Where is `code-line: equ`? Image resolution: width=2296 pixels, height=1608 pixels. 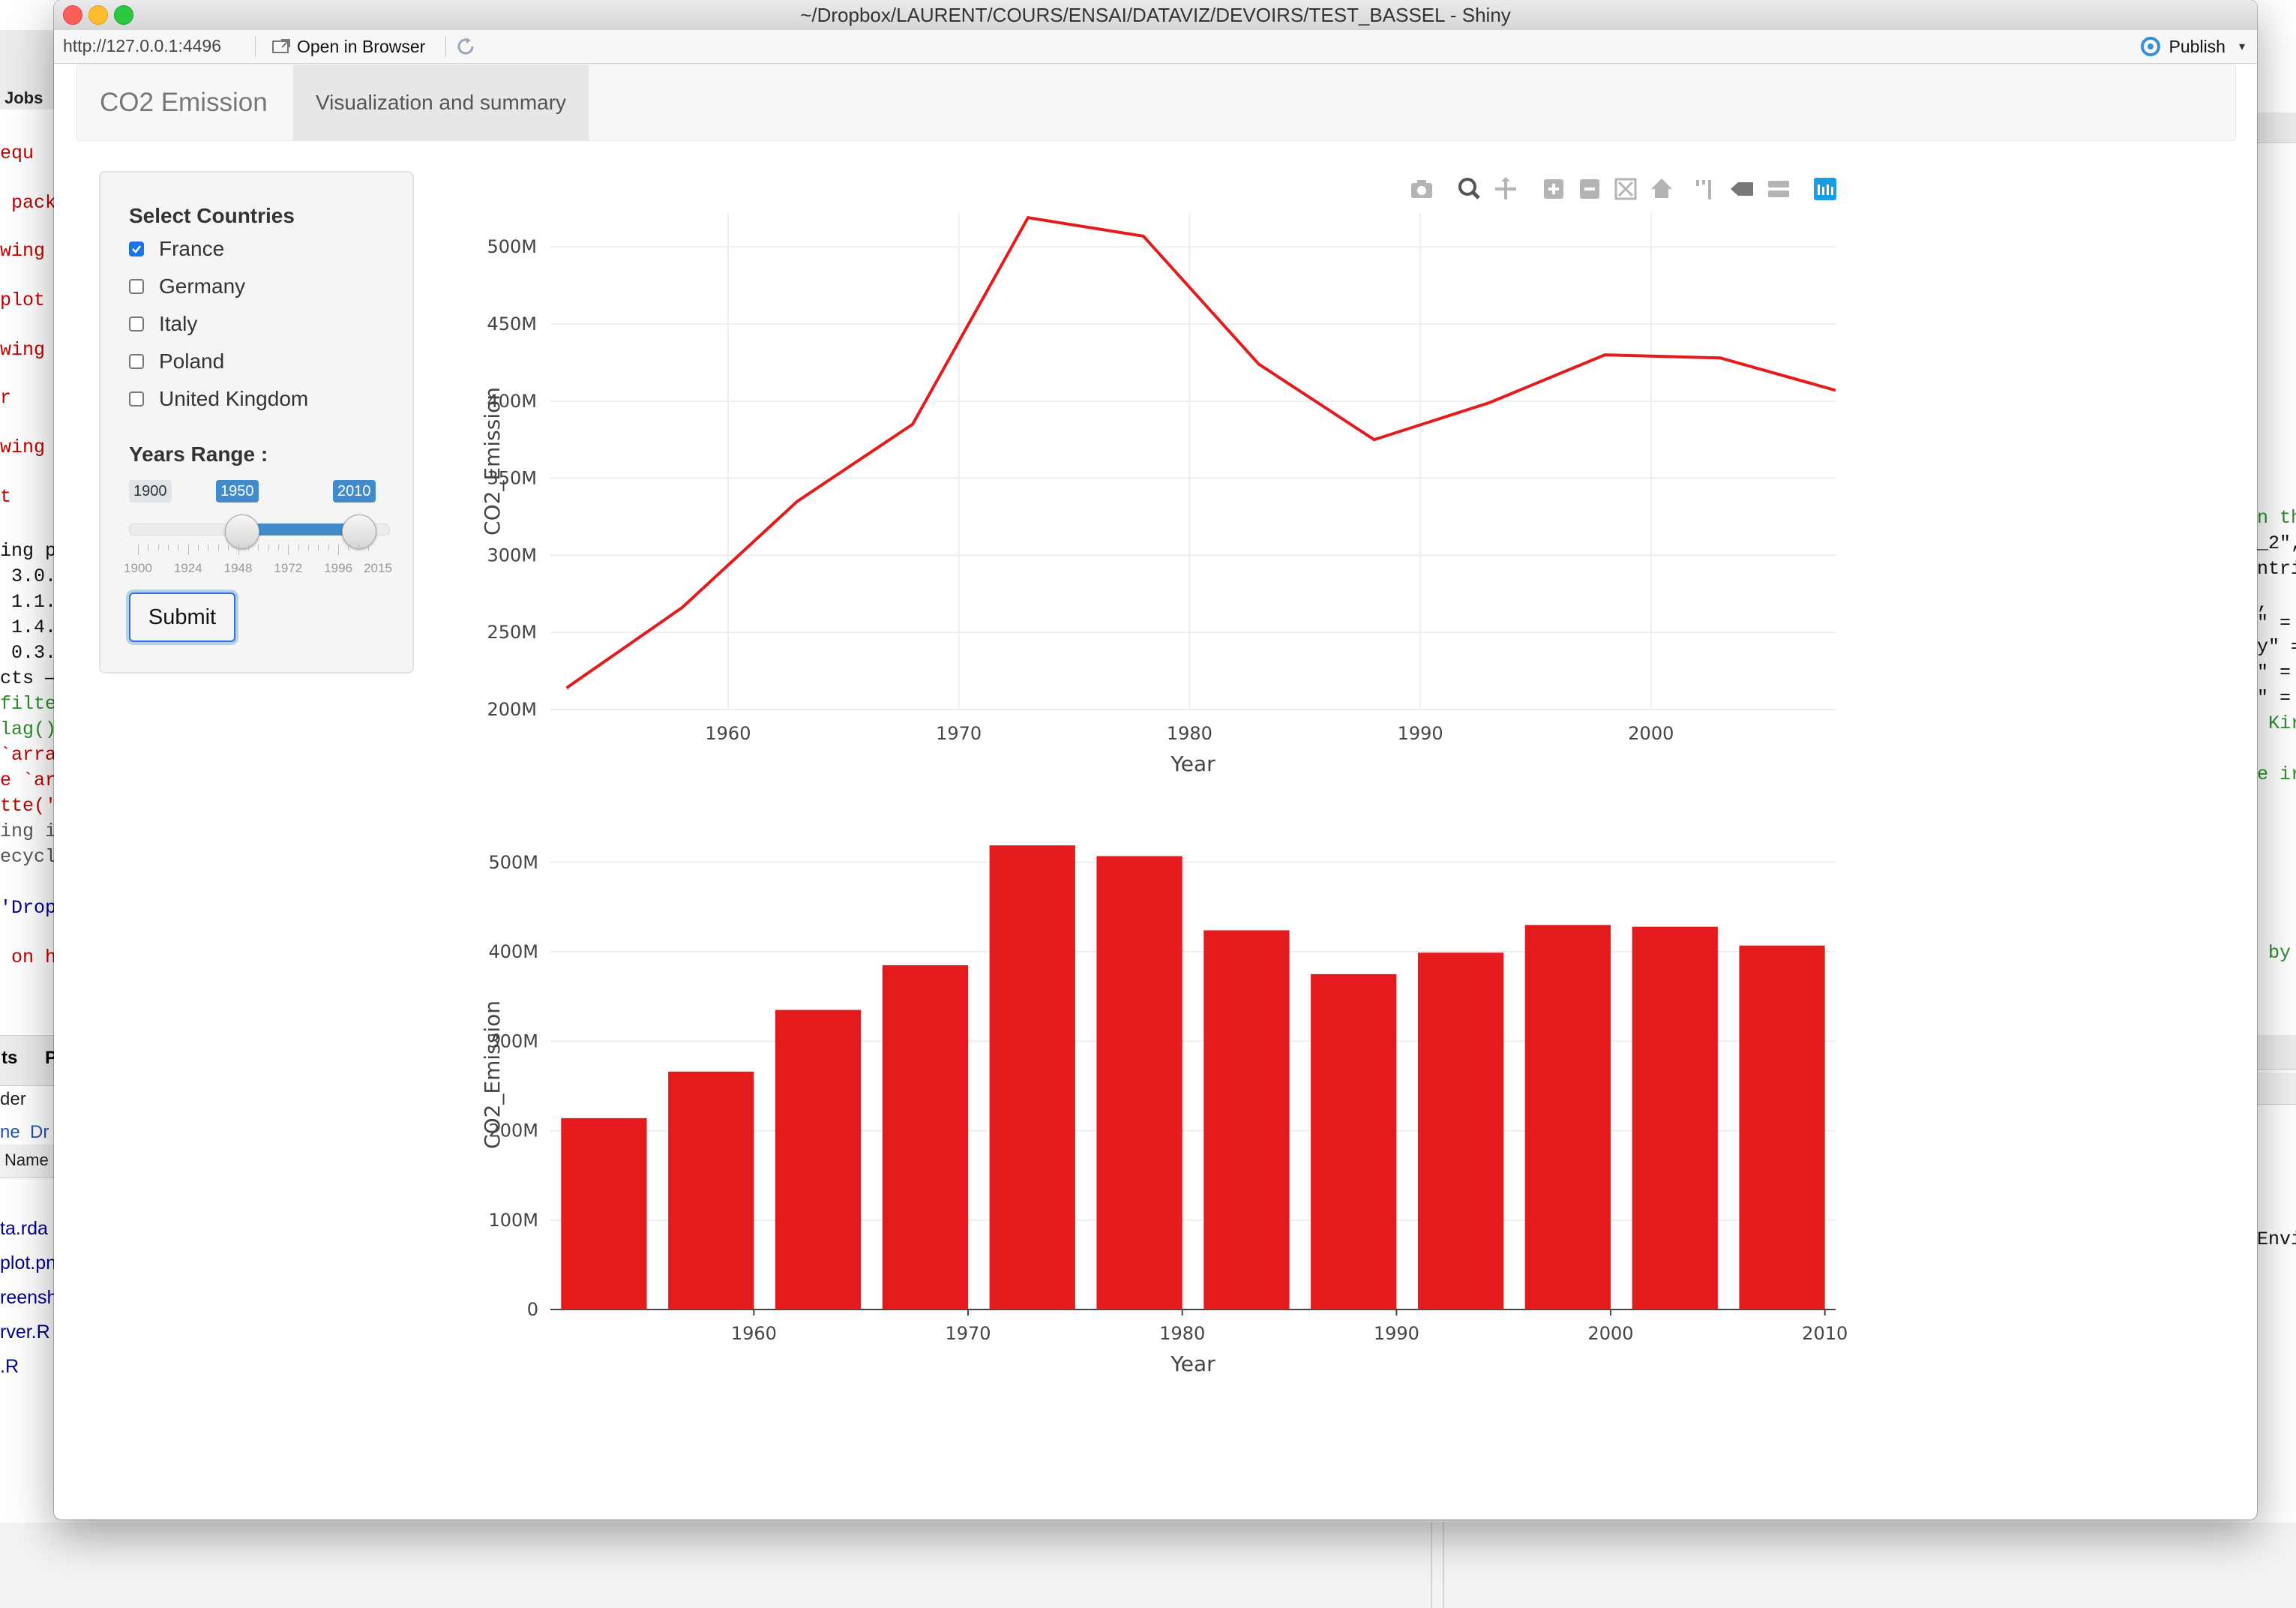 code-line: equ is located at coordinates (17, 153).